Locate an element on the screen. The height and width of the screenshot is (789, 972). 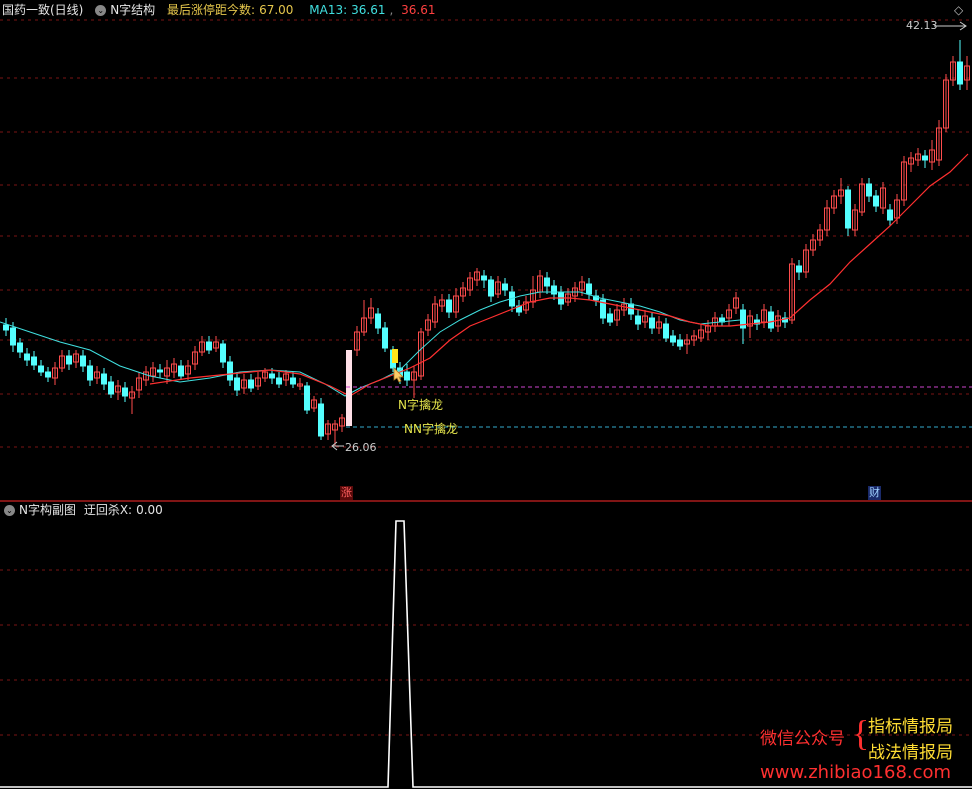
signal-label-1: N字擒龙 is located at coordinates (420, 405).